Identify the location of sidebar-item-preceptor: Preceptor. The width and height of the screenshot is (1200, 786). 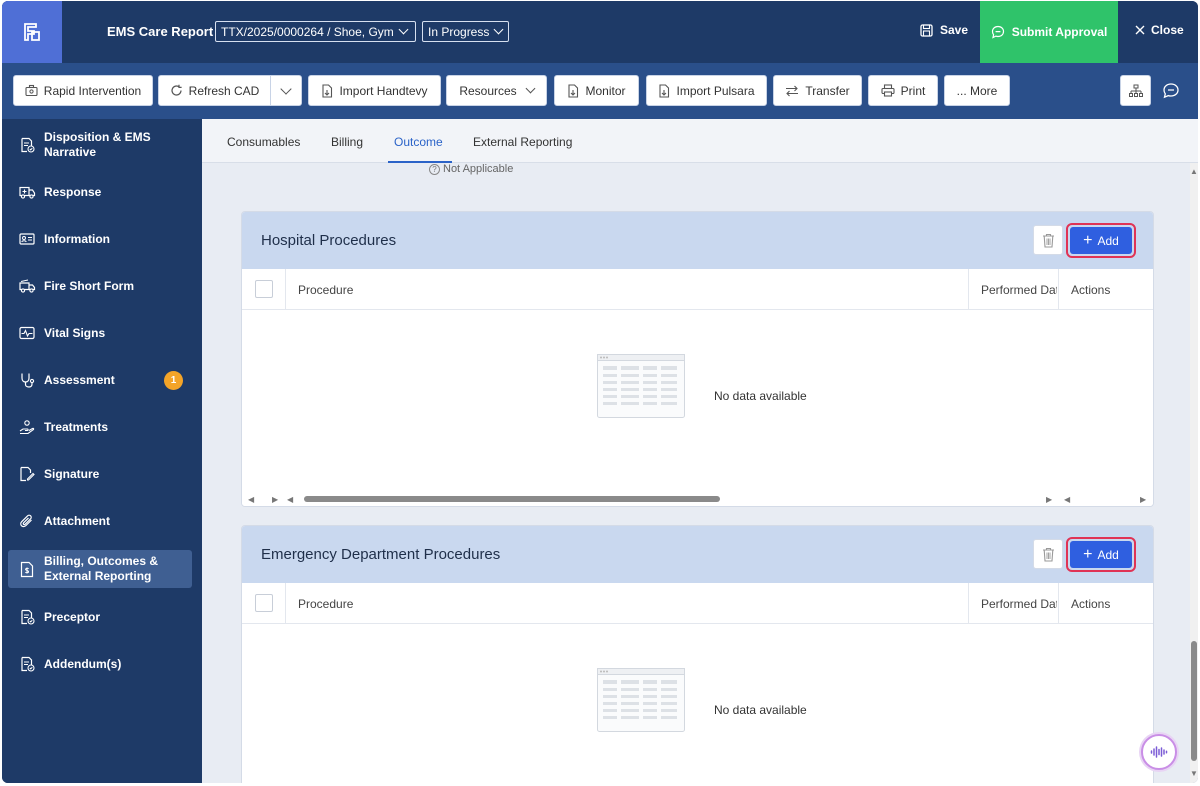
(100, 617).